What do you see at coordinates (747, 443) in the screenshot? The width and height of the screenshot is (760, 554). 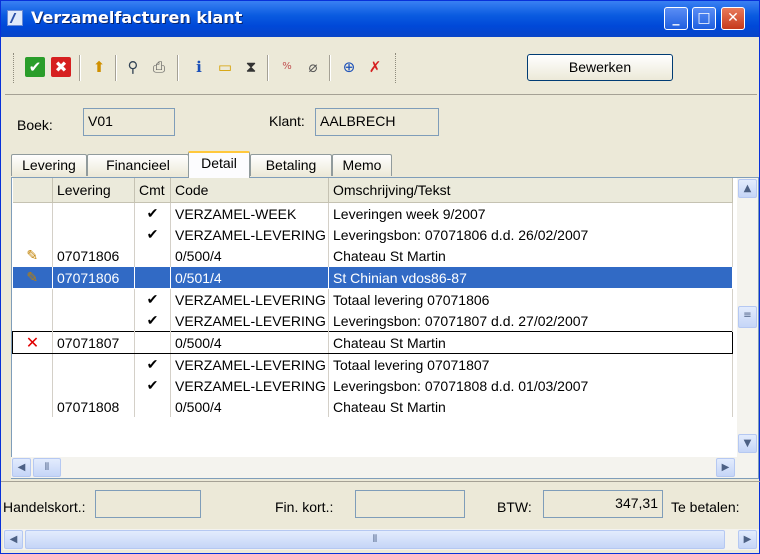 I see `scroll-down-button: ▼` at bounding box center [747, 443].